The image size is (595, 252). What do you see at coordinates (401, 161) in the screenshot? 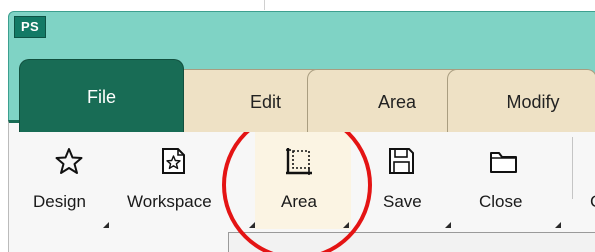
I see `save-disk-icon` at bounding box center [401, 161].